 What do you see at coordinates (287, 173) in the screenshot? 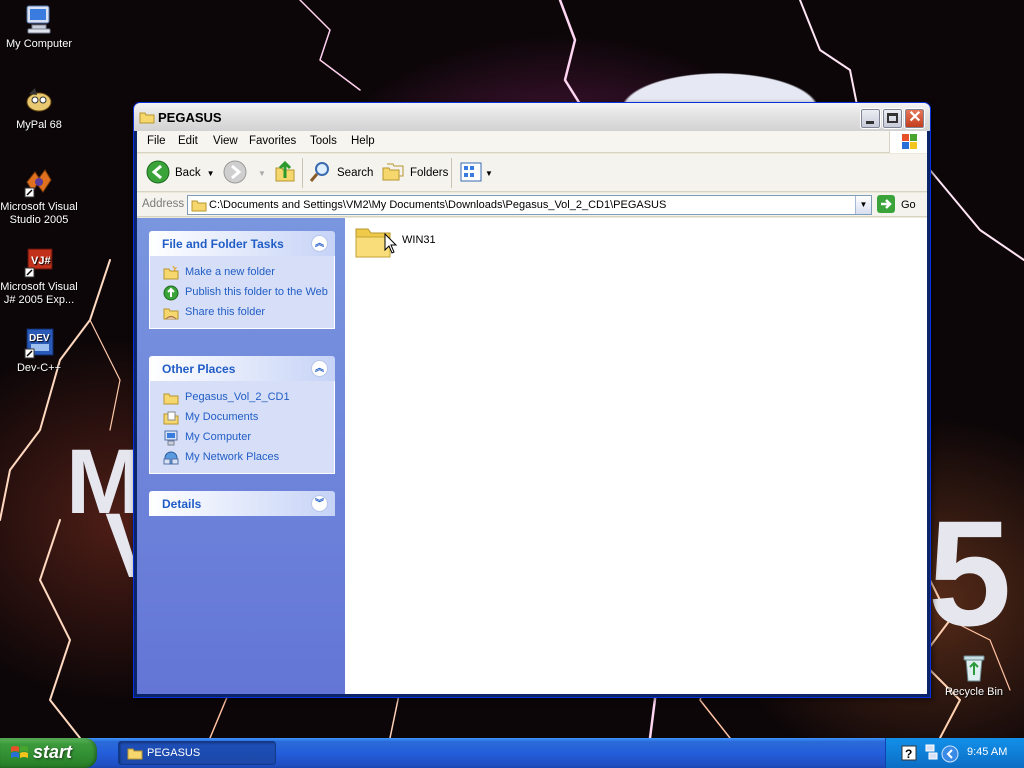
I see `up-folder-button` at bounding box center [287, 173].